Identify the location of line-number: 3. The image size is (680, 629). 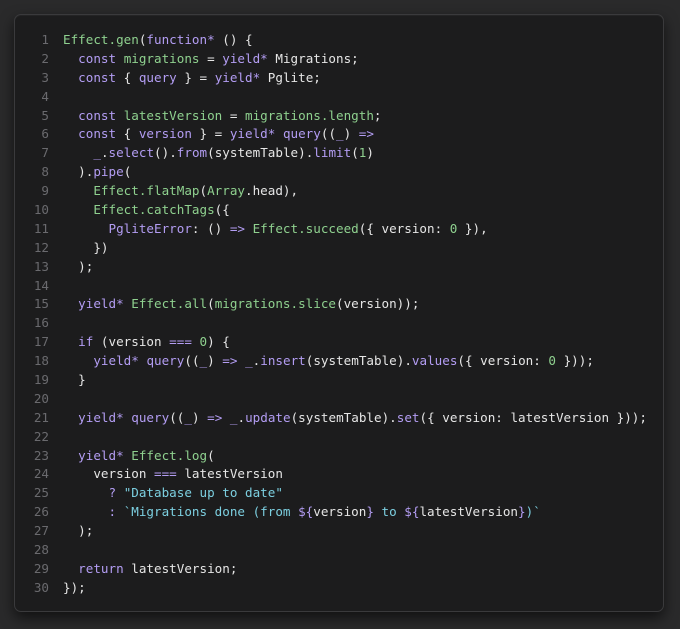
(45, 77).